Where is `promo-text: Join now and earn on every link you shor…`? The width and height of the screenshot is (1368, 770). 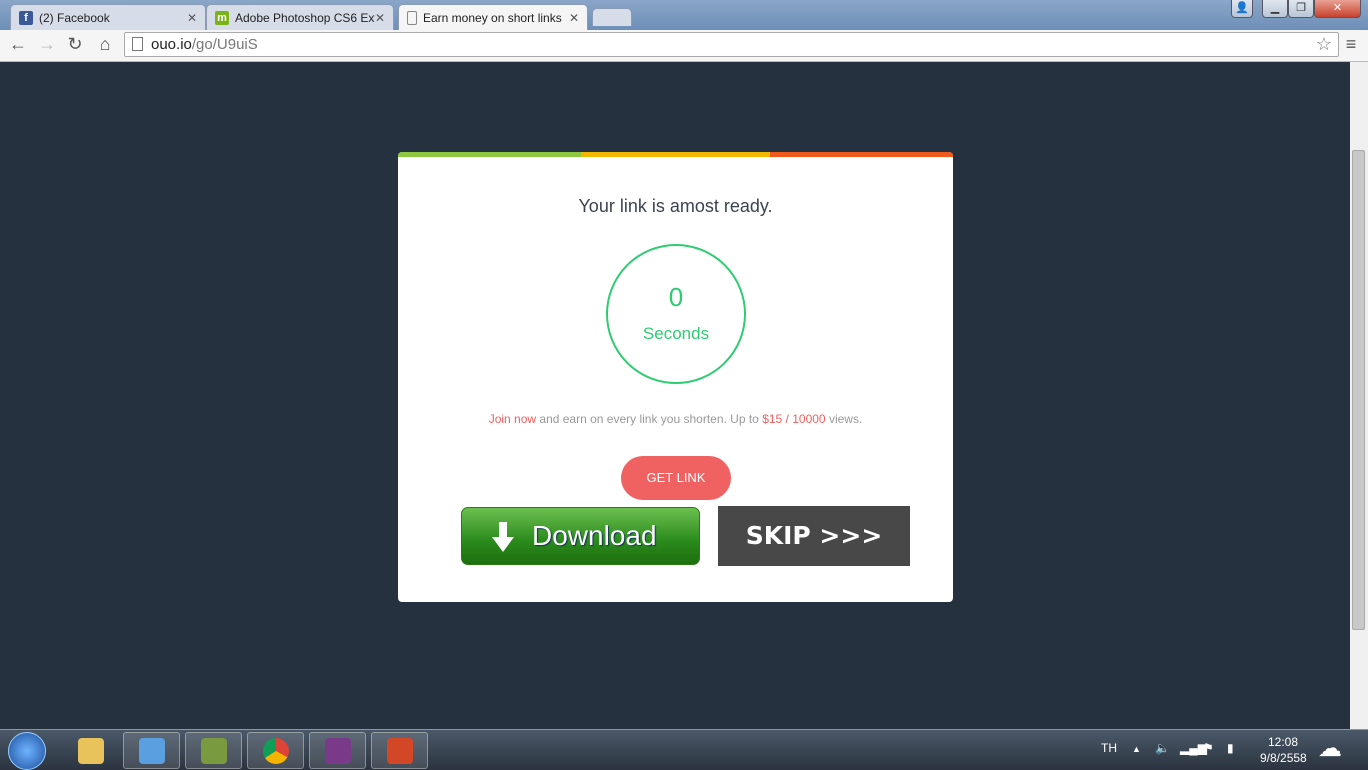
promo-text: Join now and earn on every link you shor… is located at coordinates (675, 419).